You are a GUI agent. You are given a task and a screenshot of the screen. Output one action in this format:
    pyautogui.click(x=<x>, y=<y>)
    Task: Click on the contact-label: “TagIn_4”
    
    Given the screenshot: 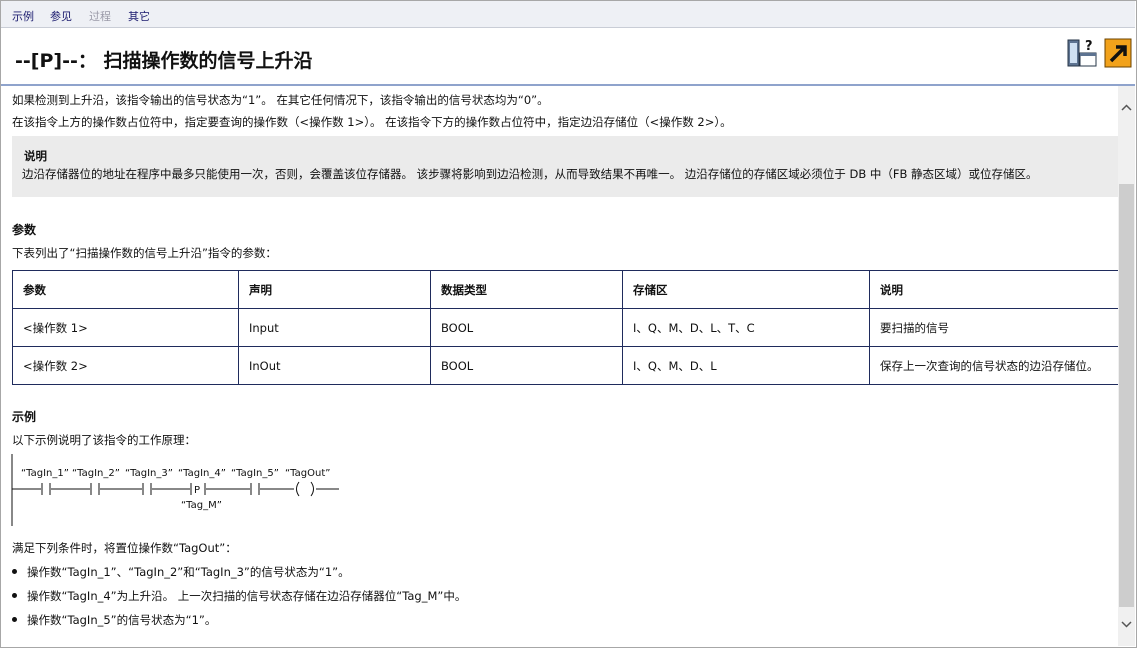 What is the action you would take?
    pyautogui.click(x=202, y=473)
    